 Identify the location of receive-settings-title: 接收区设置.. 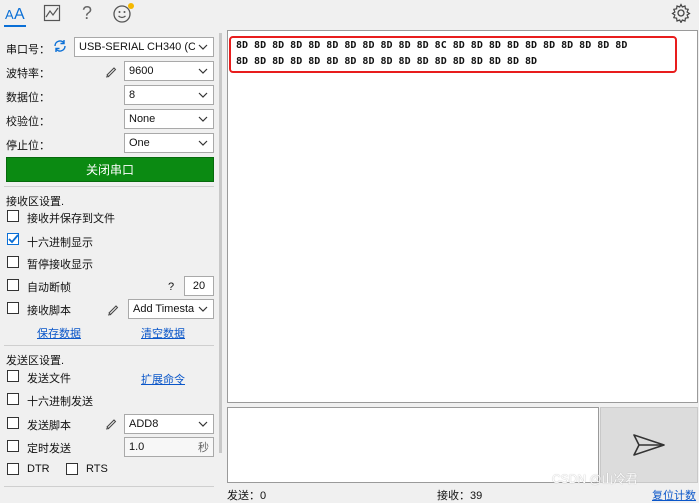
(35, 202).